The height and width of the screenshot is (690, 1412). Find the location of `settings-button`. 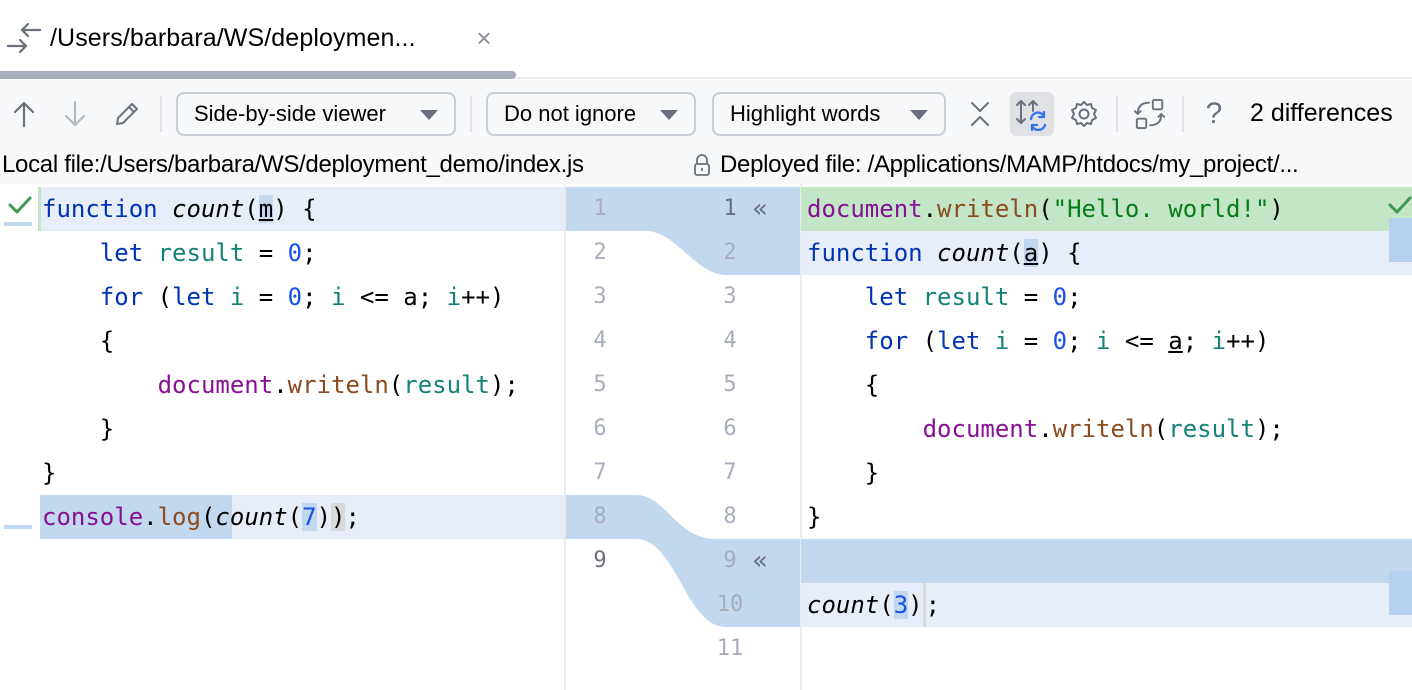

settings-button is located at coordinates (1084, 114).